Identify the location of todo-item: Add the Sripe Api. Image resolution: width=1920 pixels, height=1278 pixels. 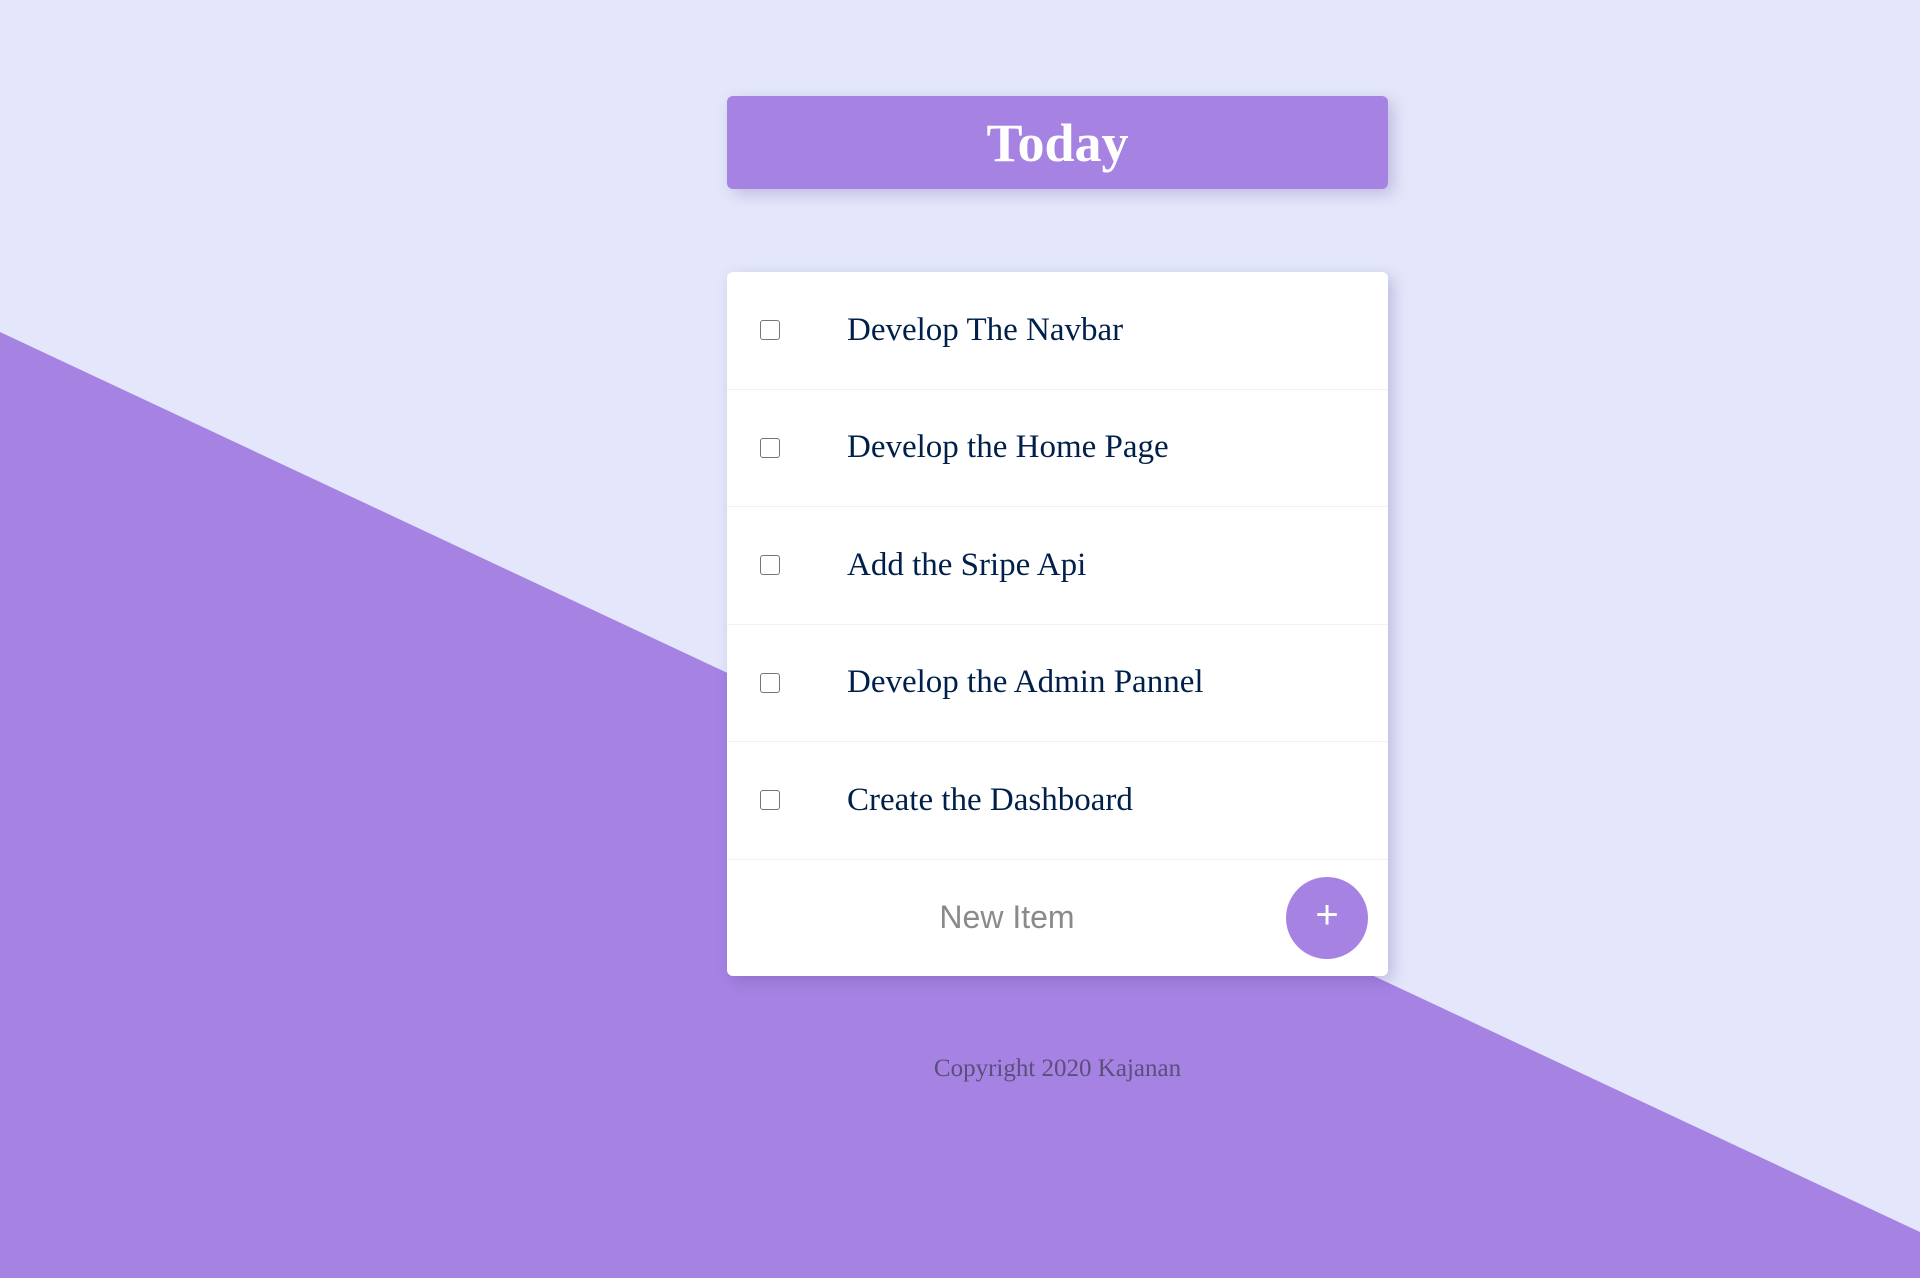
(1057, 566).